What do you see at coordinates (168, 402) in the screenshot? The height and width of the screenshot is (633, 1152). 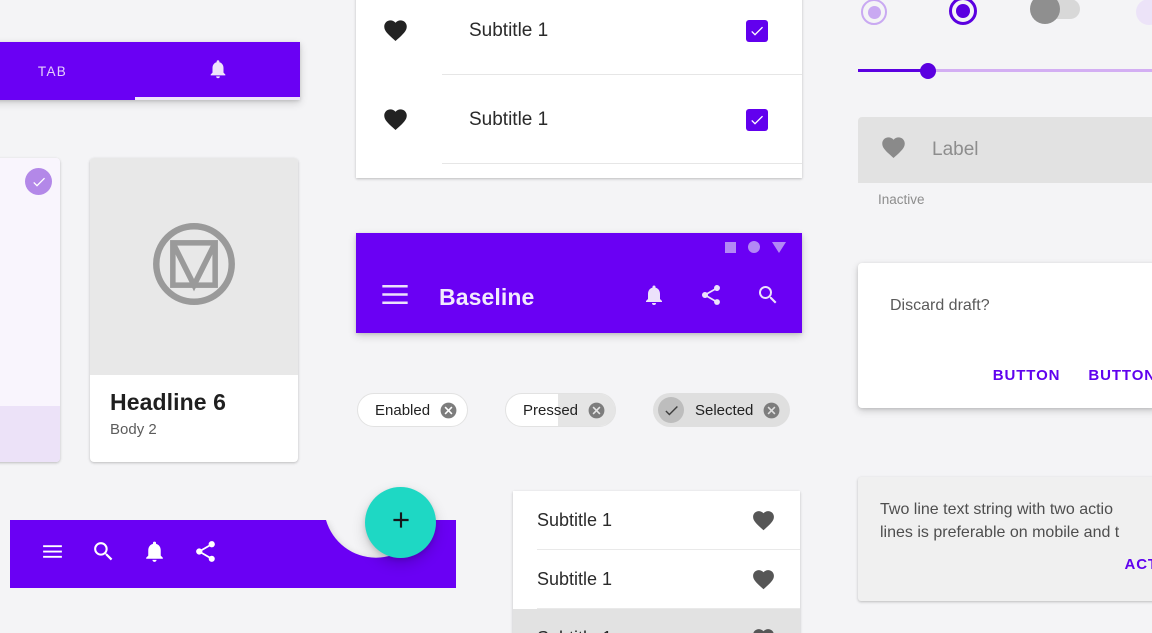 I see `card-headline-text: Headline 6` at bounding box center [168, 402].